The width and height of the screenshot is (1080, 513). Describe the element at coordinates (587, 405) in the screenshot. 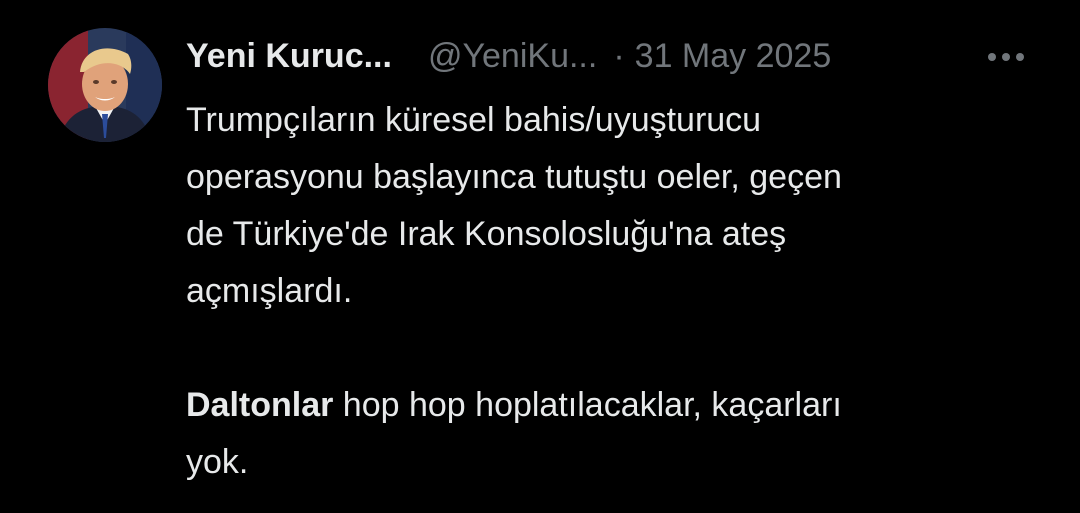

I see `tweet-text-fragment: hop hop hoplatılacaklar, kaçarları` at that location.